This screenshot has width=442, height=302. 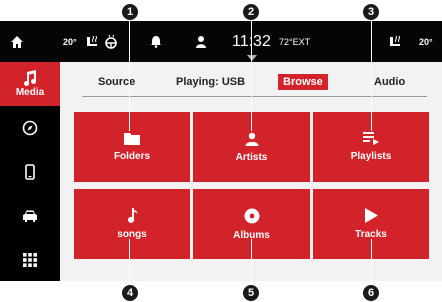 I want to click on callout-2: 2, so click(x=251, y=12).